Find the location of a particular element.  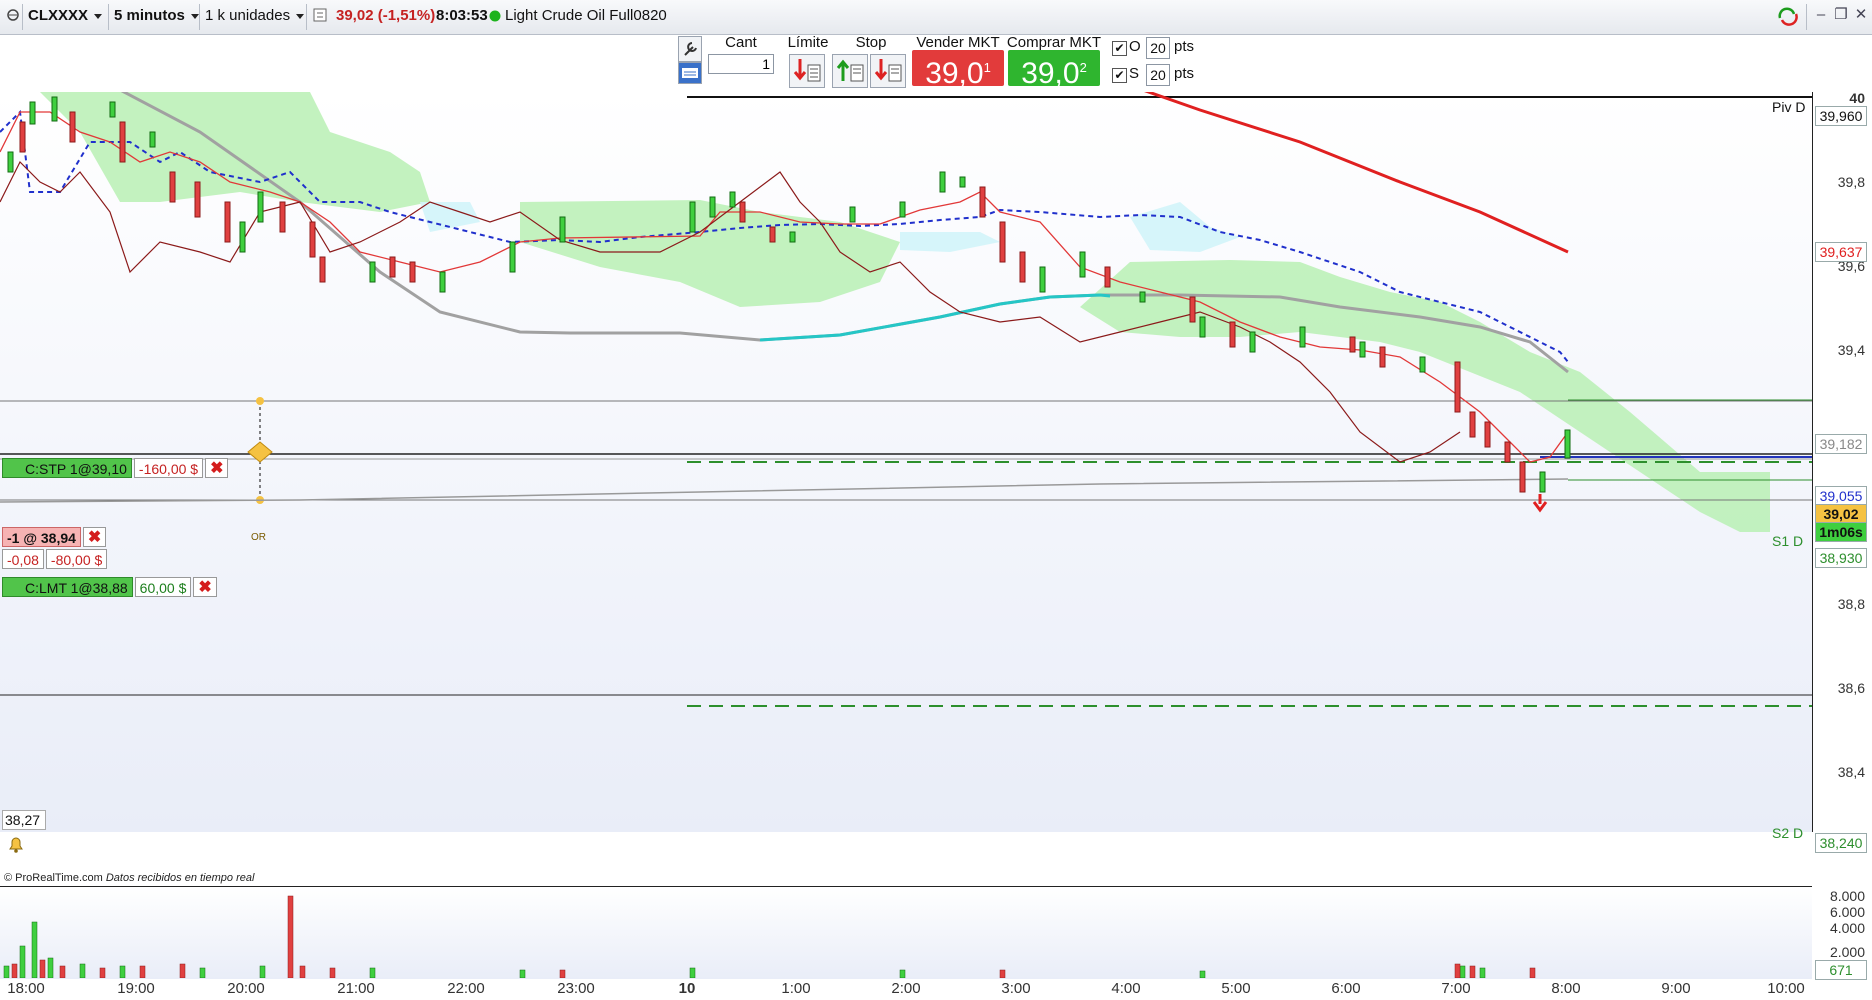

buy-market-button: 39,02 is located at coordinates (1054, 70).